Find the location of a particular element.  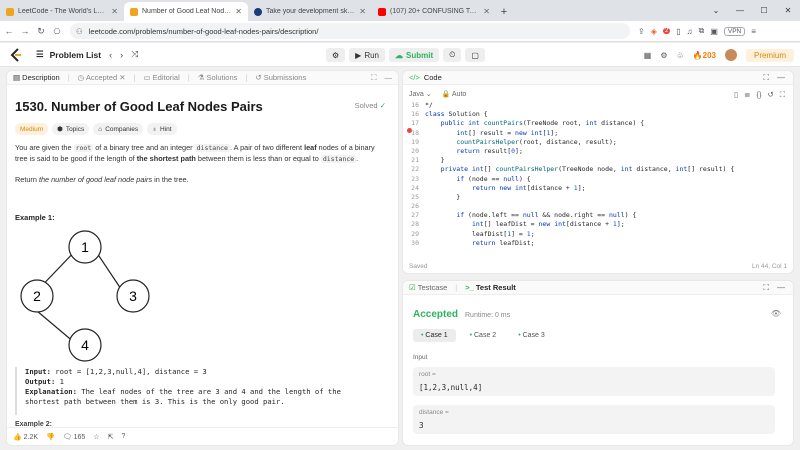

browser-tab-leetcode: LeetCode - The World's Leading Onl ✕ is located at coordinates (62, 11).